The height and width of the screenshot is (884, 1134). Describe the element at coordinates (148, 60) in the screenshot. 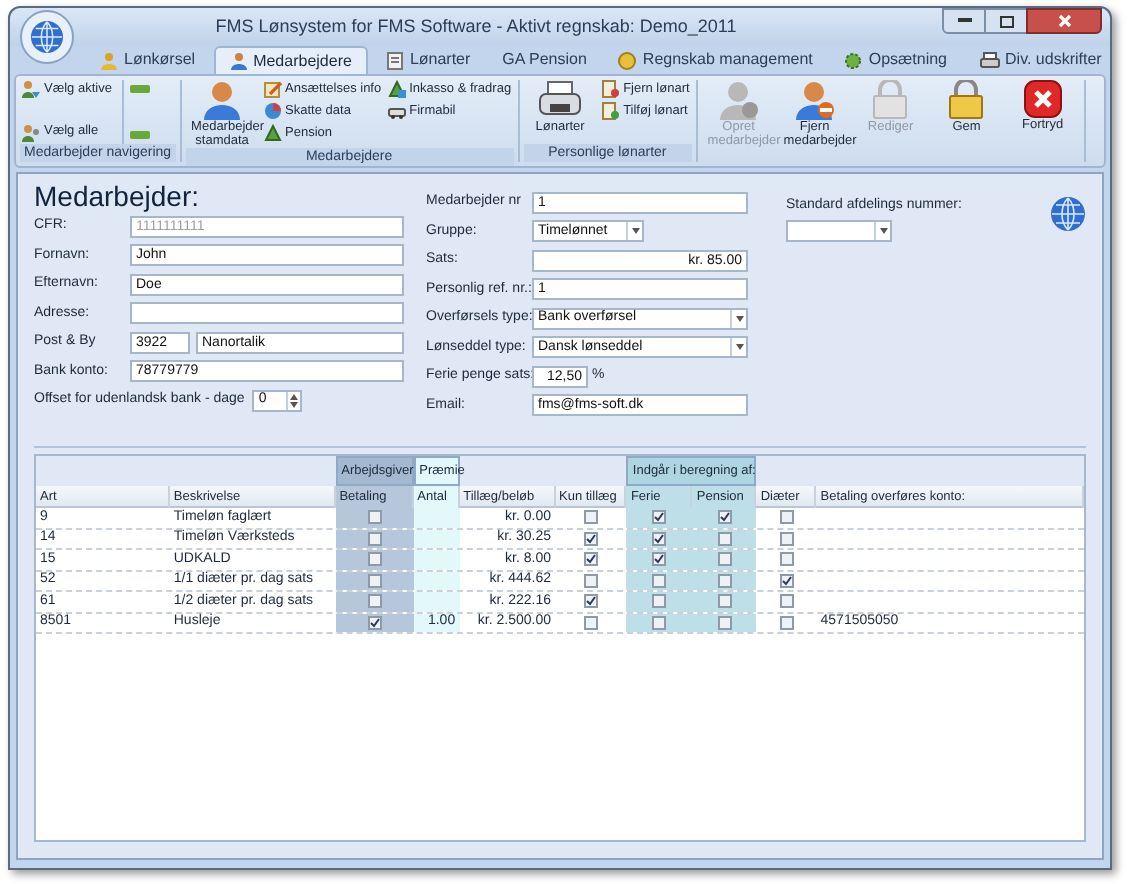

I see `tab: Lønkørsel` at that location.